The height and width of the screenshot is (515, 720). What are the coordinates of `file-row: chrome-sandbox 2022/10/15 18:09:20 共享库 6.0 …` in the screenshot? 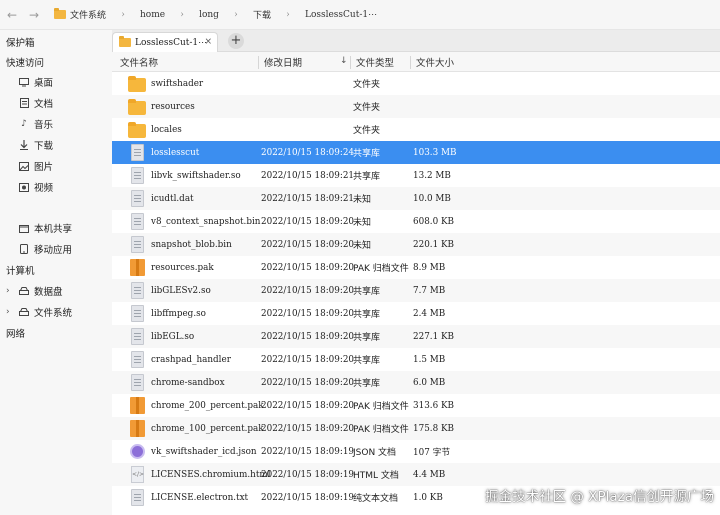 It's located at (416, 382).